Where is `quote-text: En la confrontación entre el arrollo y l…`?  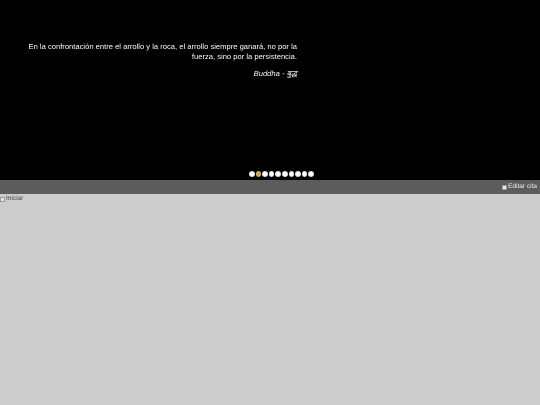
quote-text: En la confrontación entre el arrollo y l… is located at coordinates (162, 51).